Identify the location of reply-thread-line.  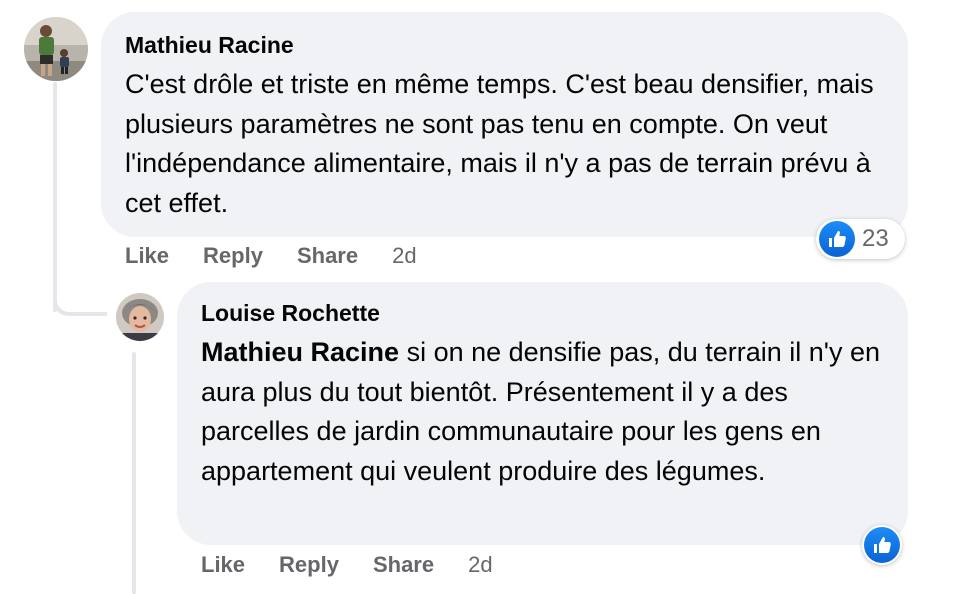
(134, 473).